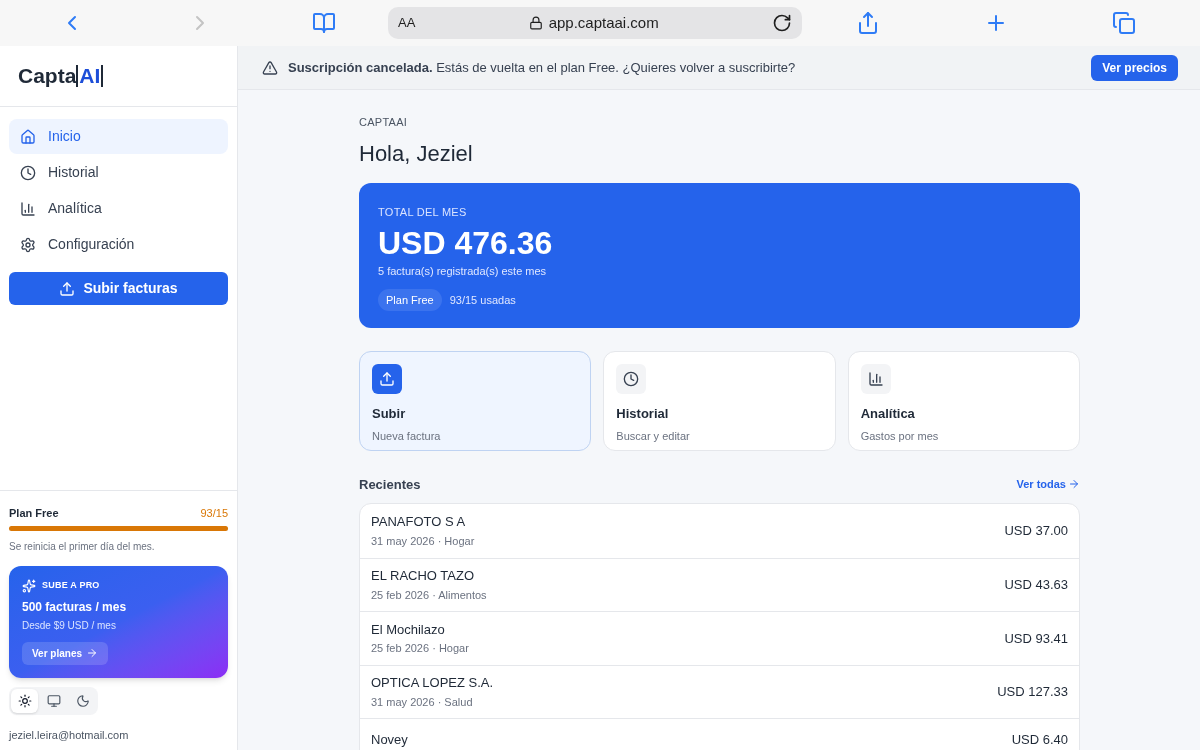 This screenshot has width=1200, height=750. Describe the element at coordinates (28, 136) in the screenshot. I see `home-icon` at that location.